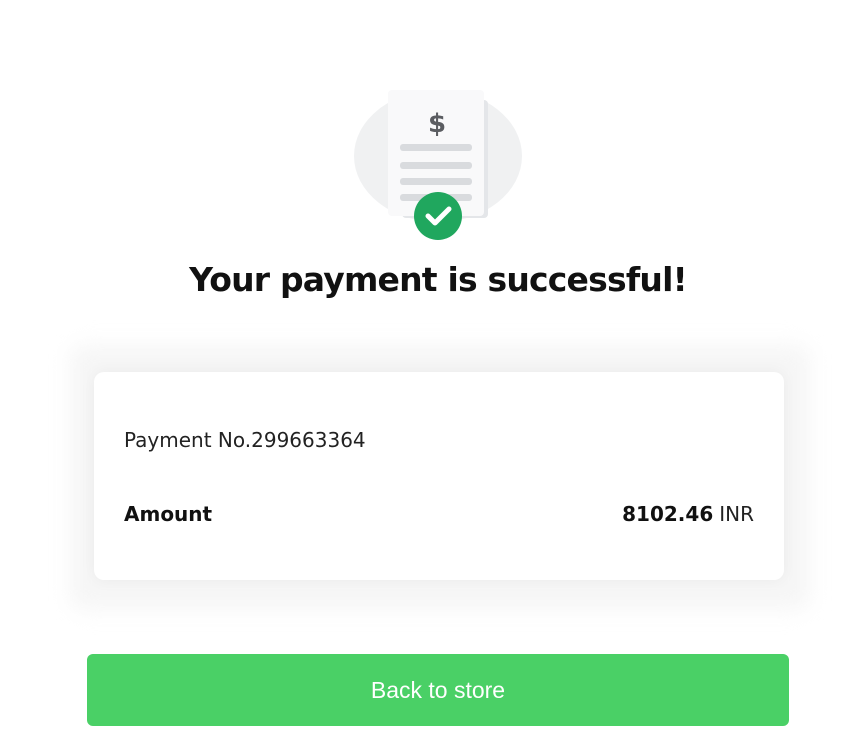 This screenshot has height=754, width=844. I want to click on dollar-icon: $, so click(437, 124).